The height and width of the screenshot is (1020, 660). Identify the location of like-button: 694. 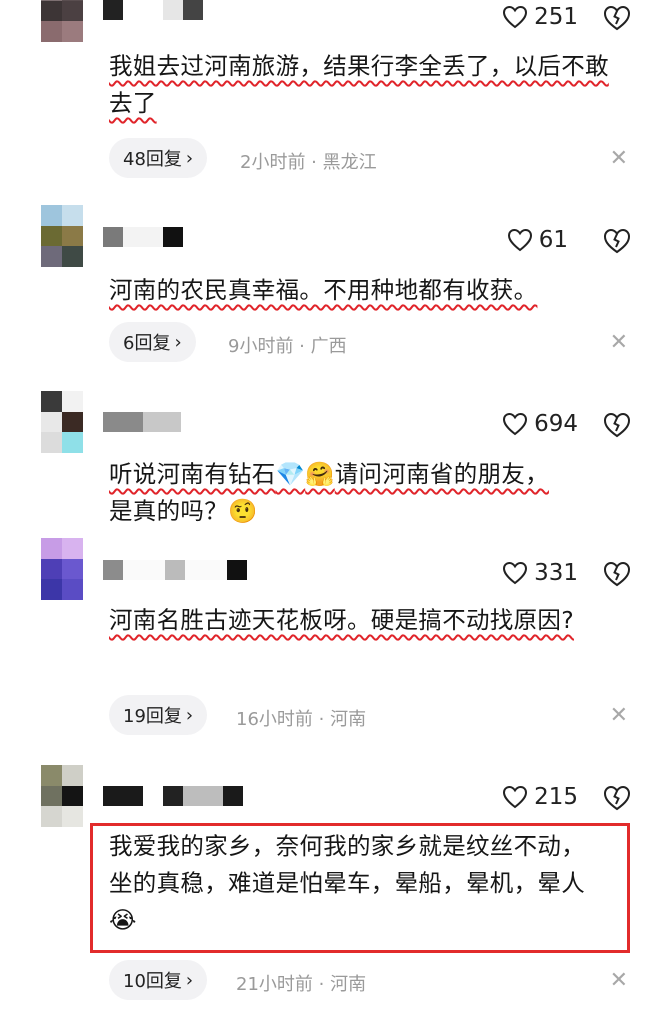
(540, 424).